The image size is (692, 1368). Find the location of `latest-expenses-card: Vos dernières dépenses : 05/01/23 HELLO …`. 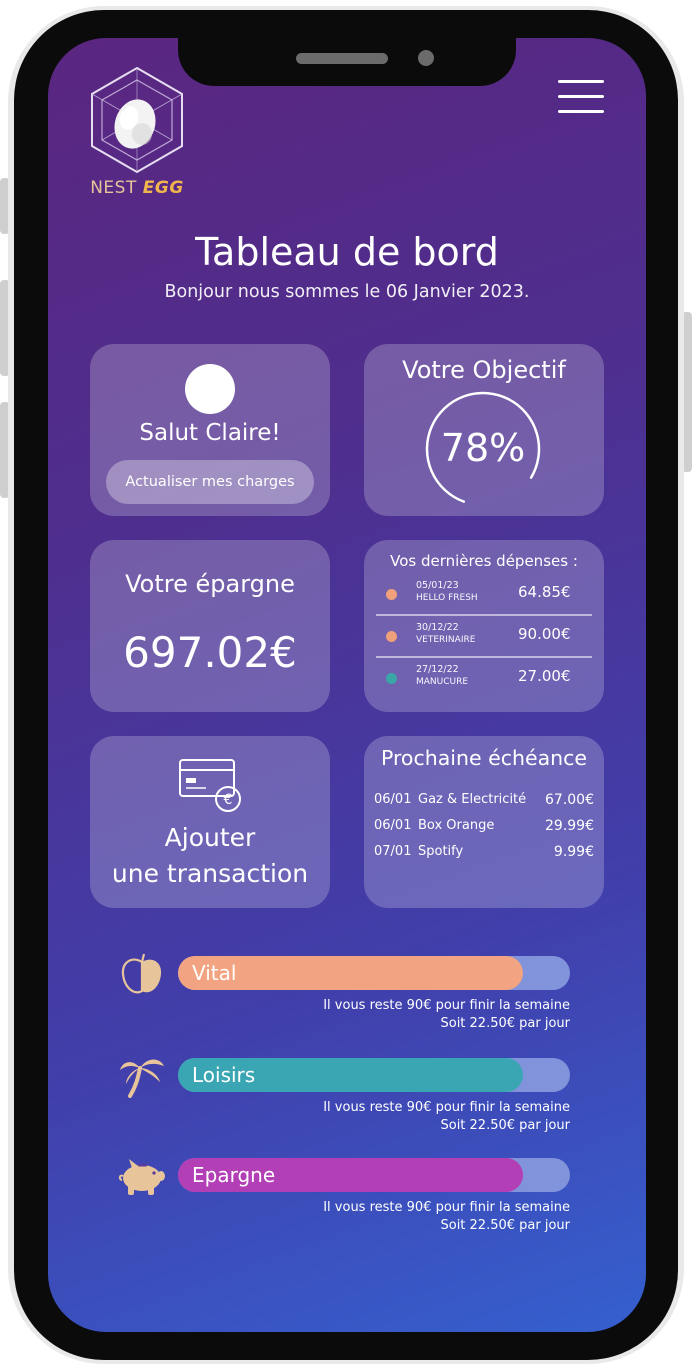

latest-expenses-card: Vos dernières dépenses : 05/01/23 HELLO … is located at coordinates (484, 626).